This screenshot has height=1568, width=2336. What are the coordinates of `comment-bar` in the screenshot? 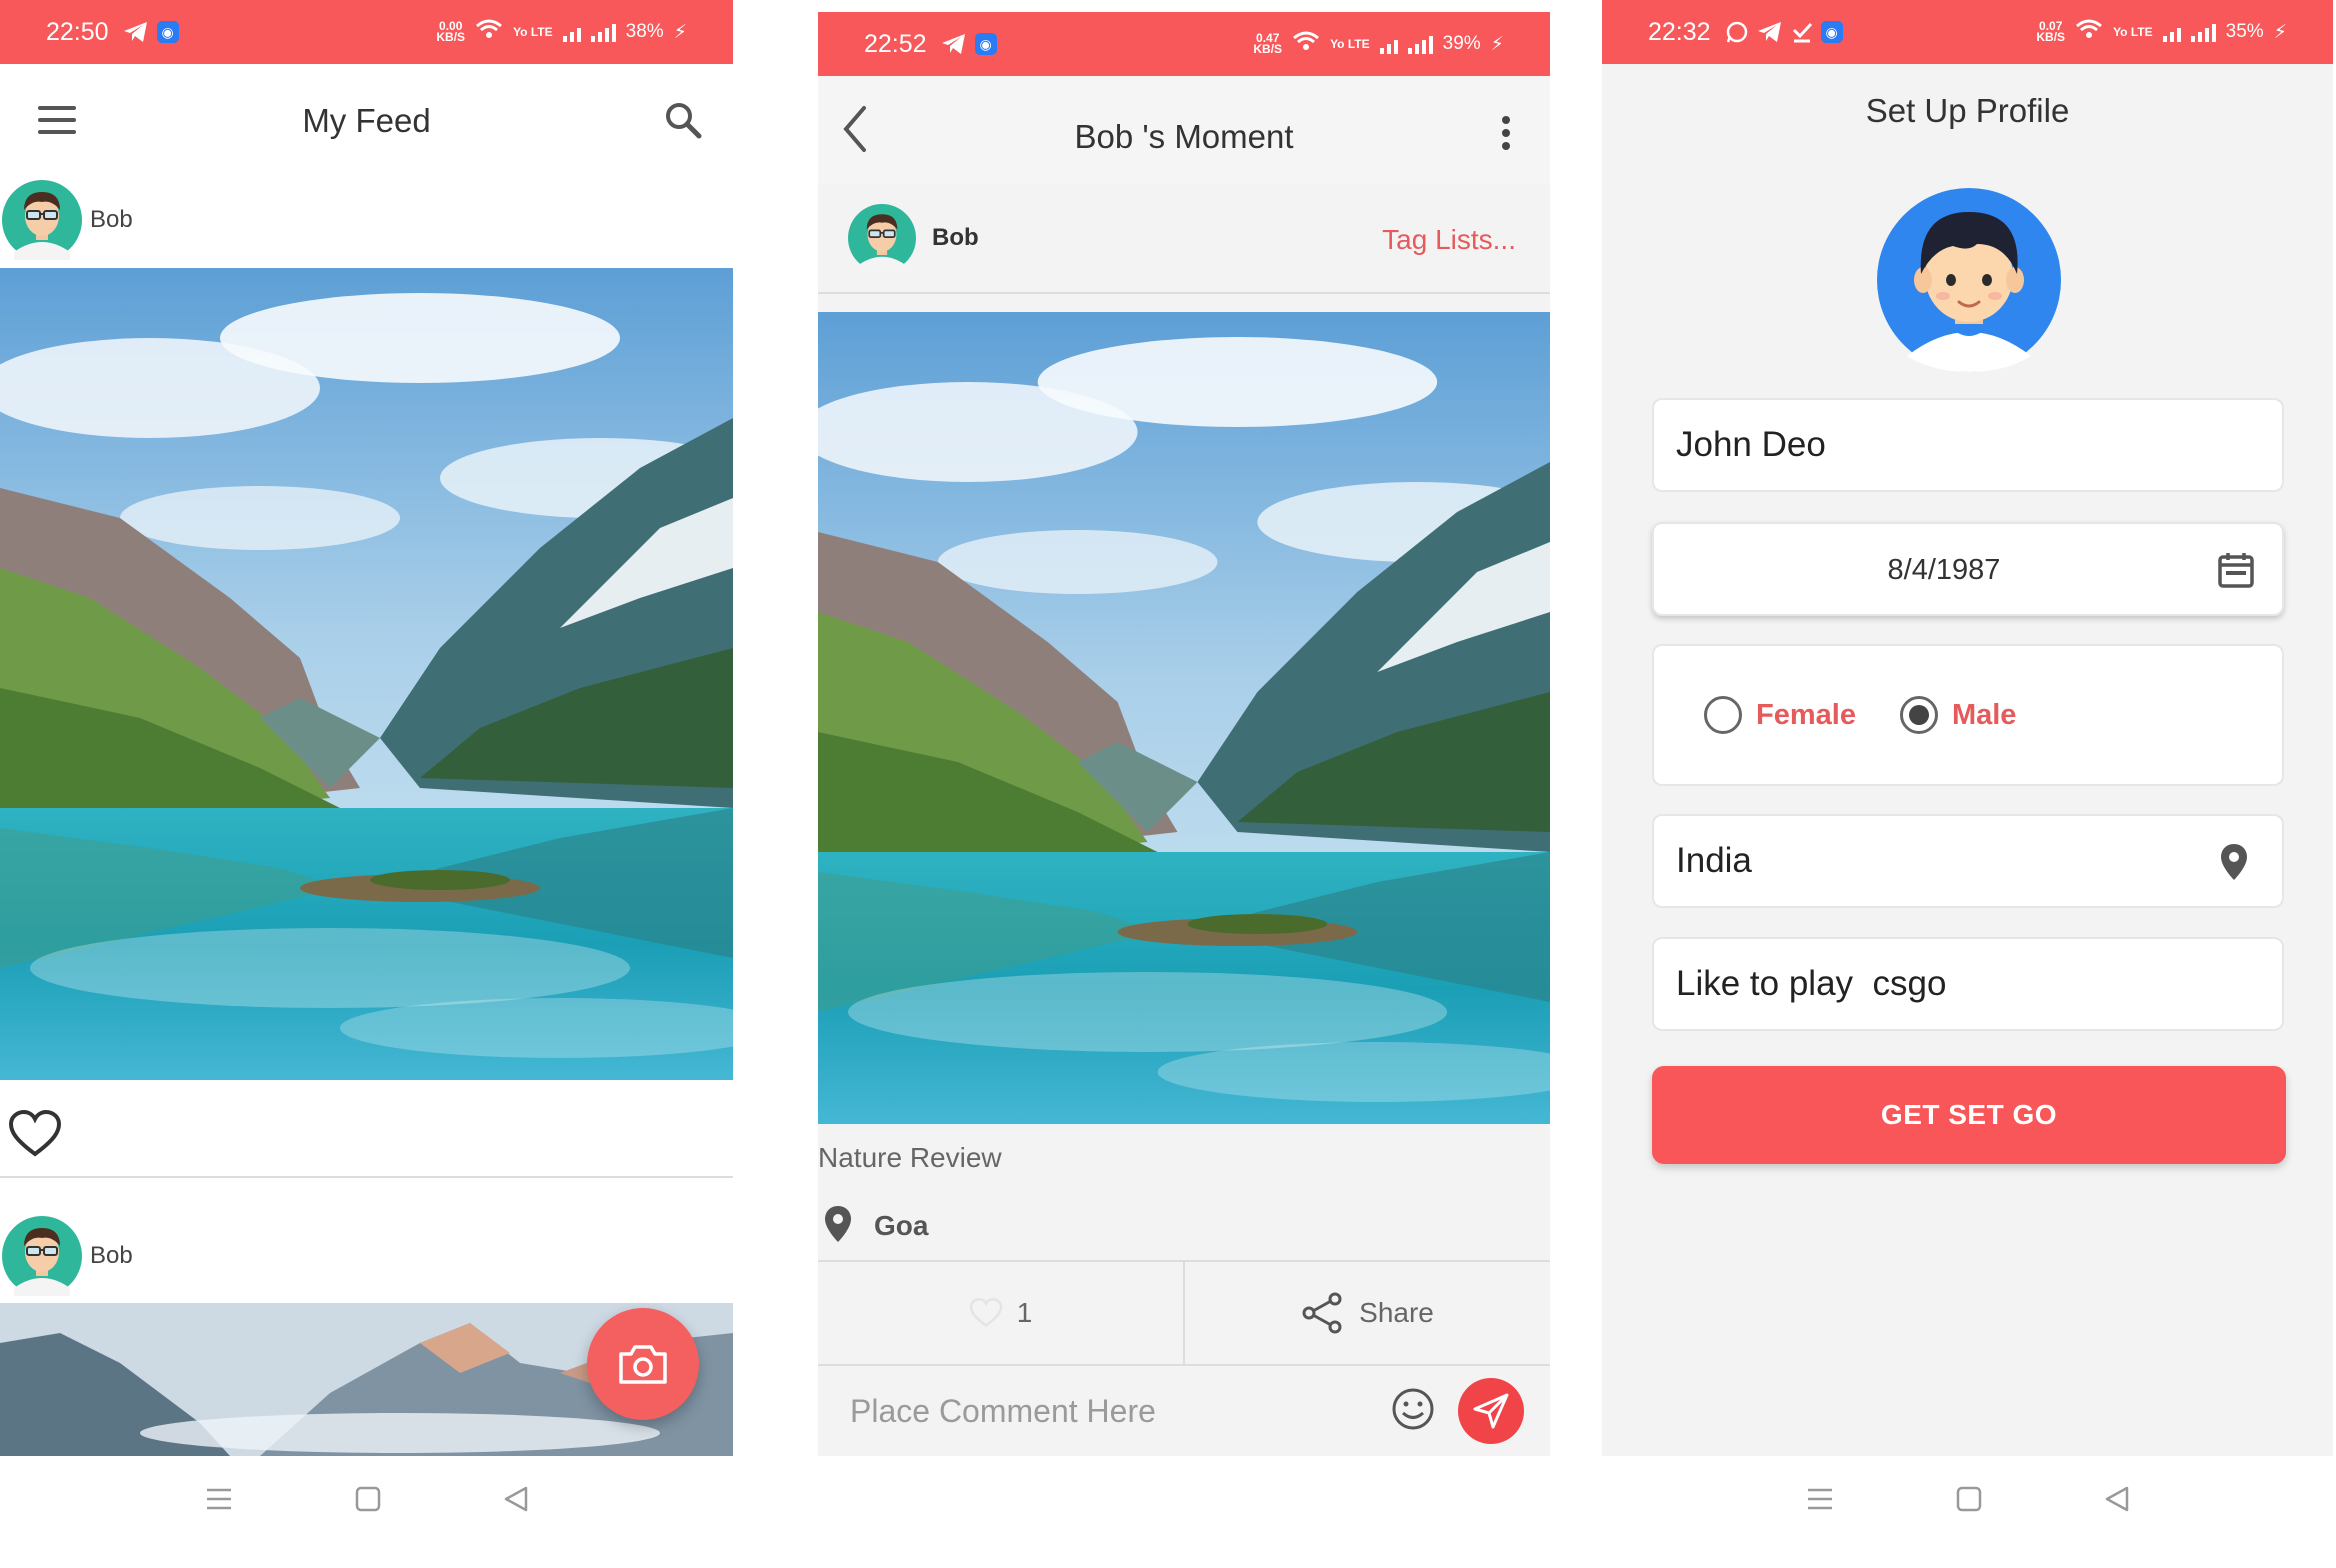 It's located at (1184, 1411).